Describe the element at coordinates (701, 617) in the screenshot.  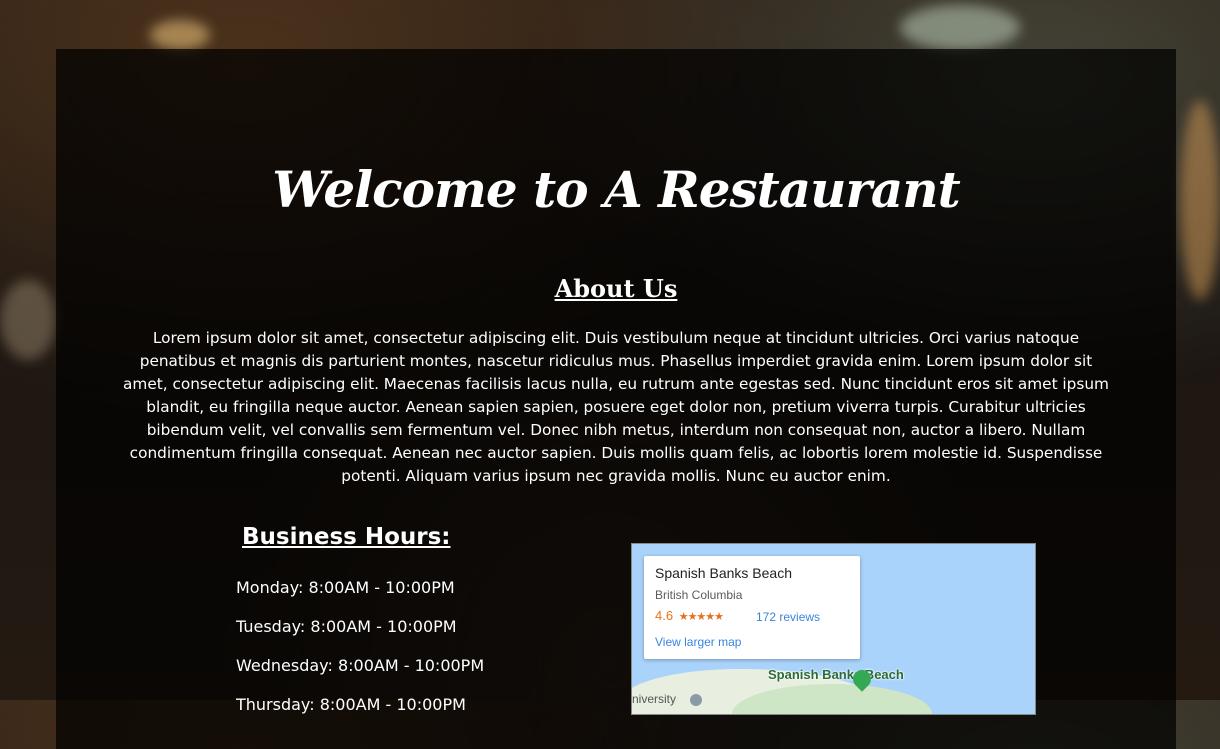
I see `rating-stars-icon: ★★★★★` at that location.